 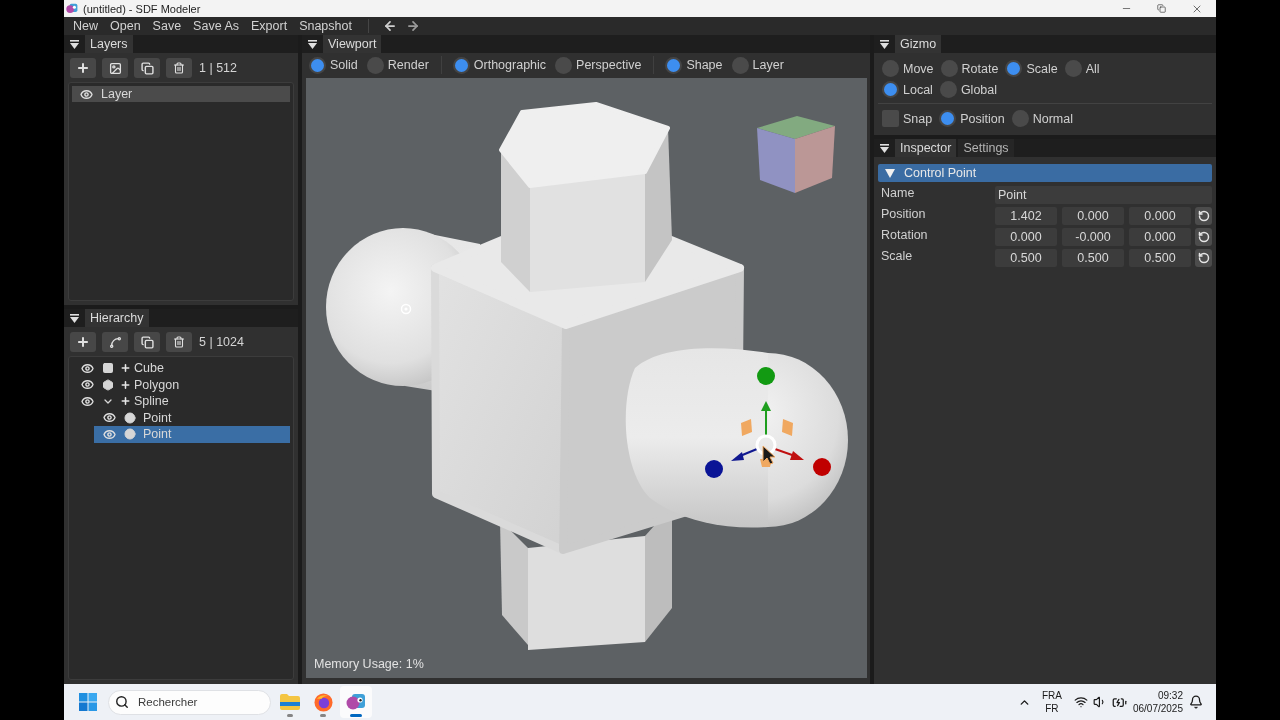 What do you see at coordinates (290, 702) in the screenshot?
I see `folder-icon` at bounding box center [290, 702].